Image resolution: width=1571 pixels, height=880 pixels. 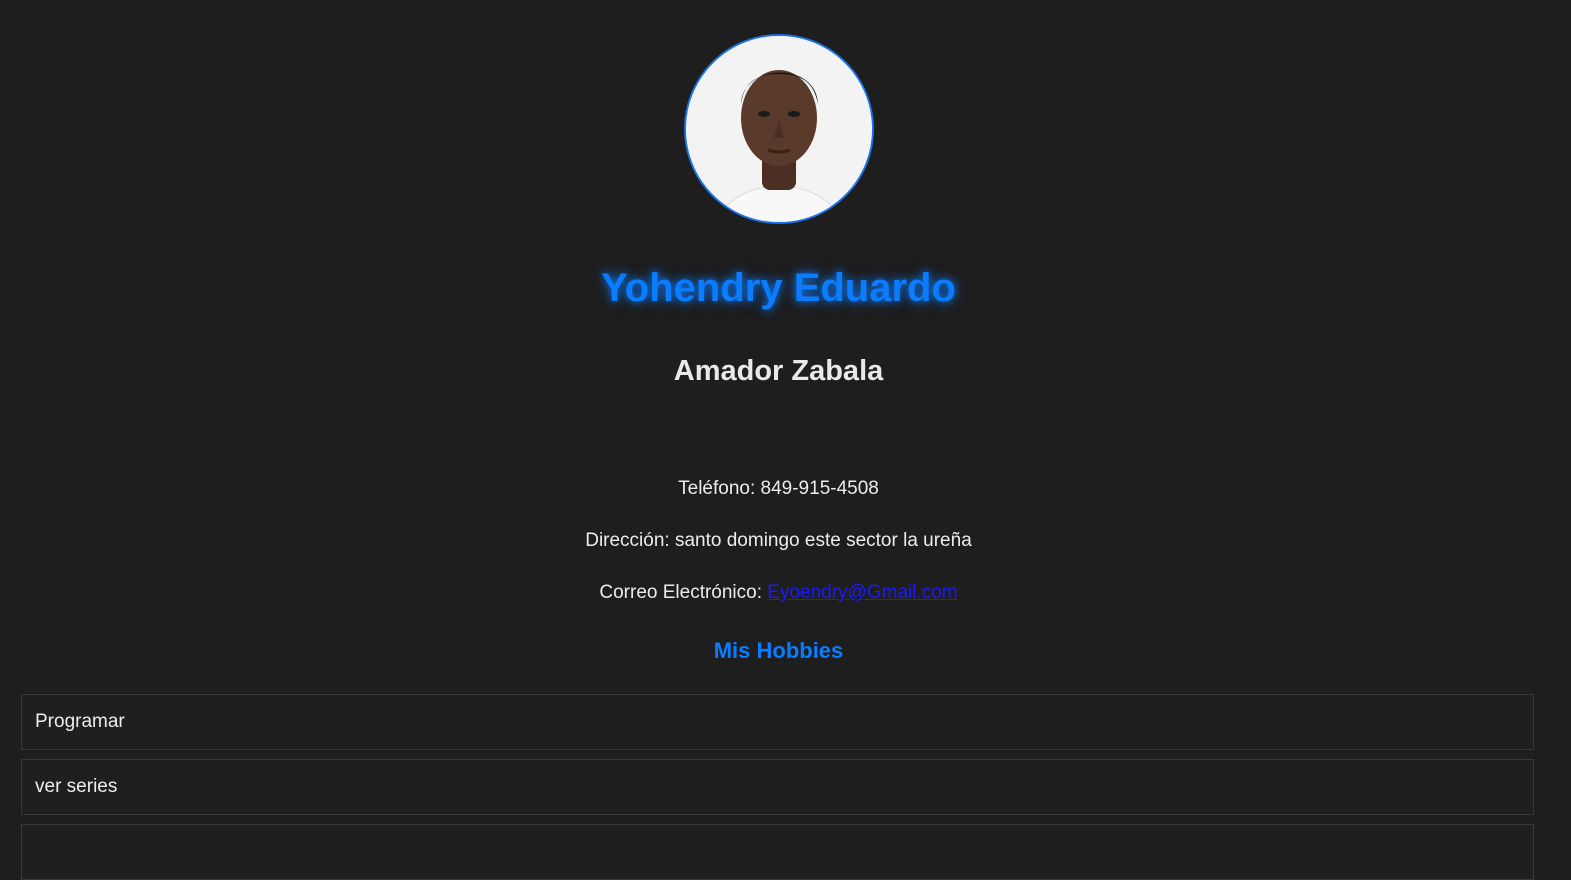 I want to click on hobbies-title: Mis Hobbies, so click(x=778, y=650).